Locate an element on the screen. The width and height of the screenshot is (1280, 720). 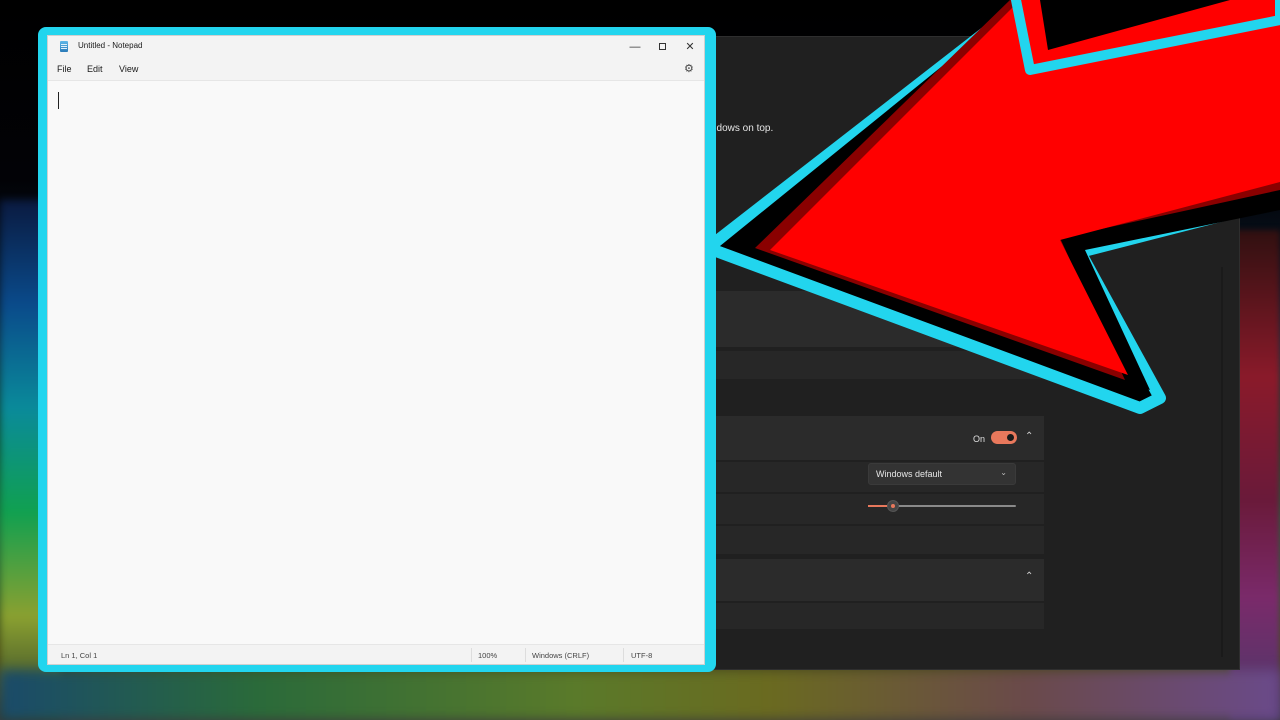
maximize-button is located at coordinates (662, 47).